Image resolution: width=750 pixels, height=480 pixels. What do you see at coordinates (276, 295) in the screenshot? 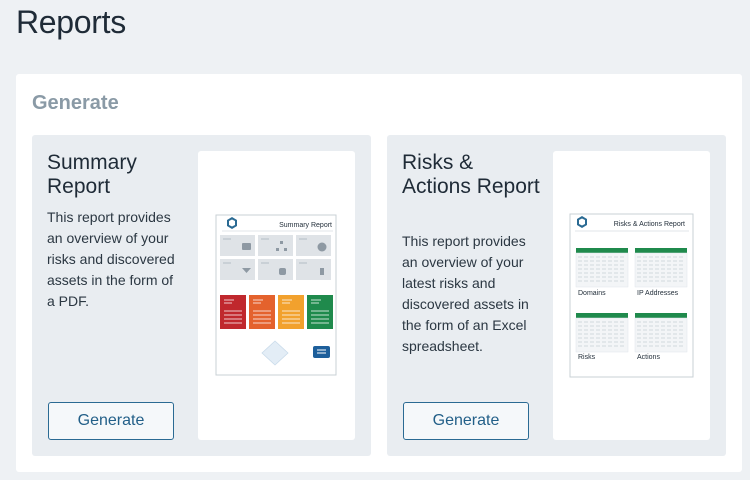
I see `summary-report-thumbnail: Summary Report` at bounding box center [276, 295].